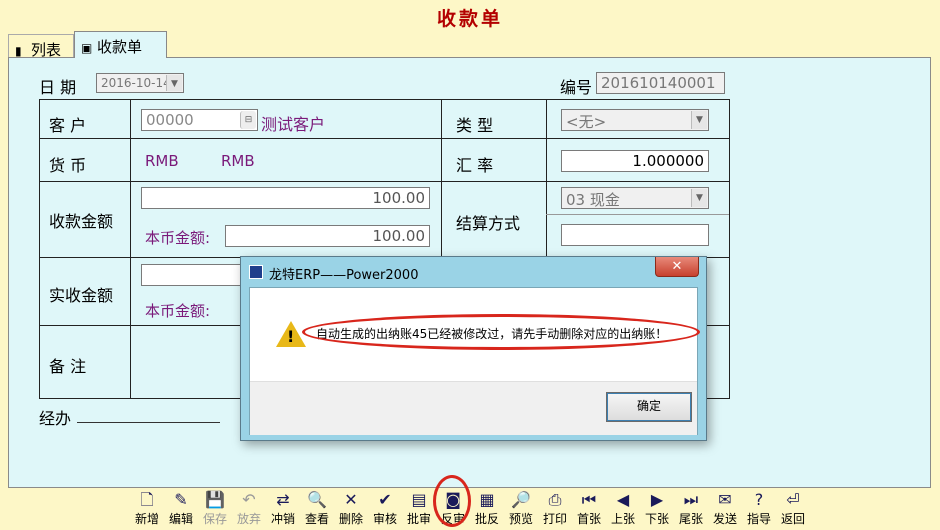 This screenshot has height=530, width=940. What do you see at coordinates (283, 499) in the screenshot?
I see `writeoff-icon: ⇄` at bounding box center [283, 499].